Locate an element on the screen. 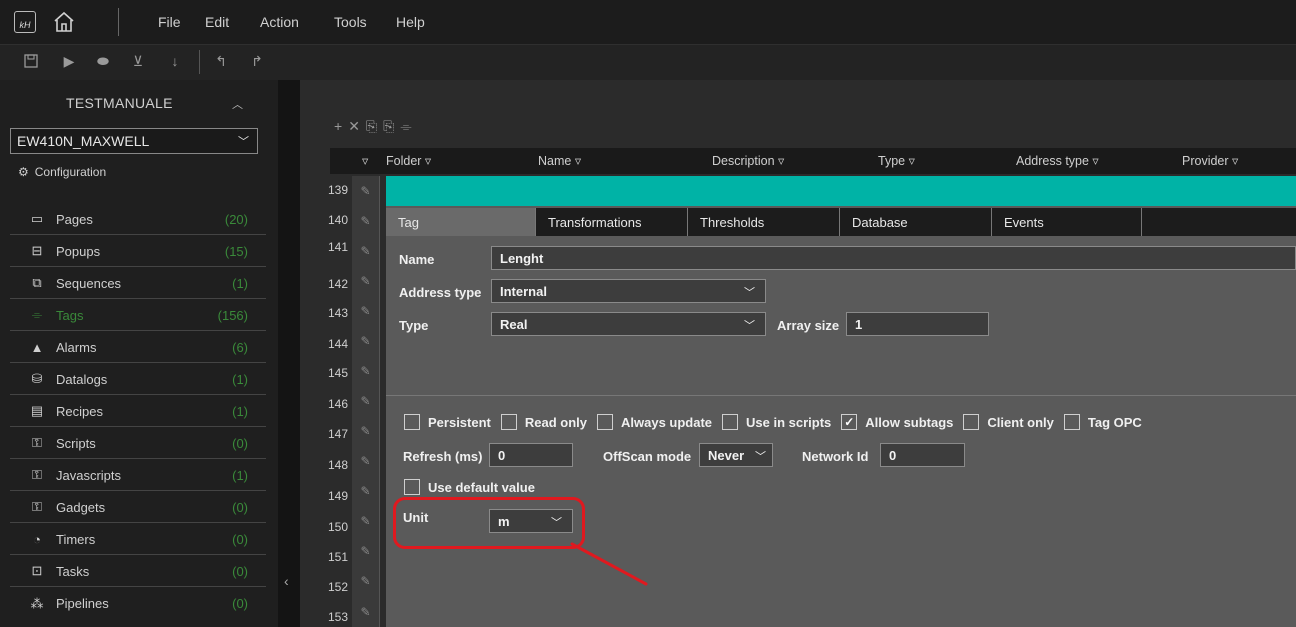 The width and height of the screenshot is (1296, 627). column-description: Description ▿ is located at coordinates (748, 160).